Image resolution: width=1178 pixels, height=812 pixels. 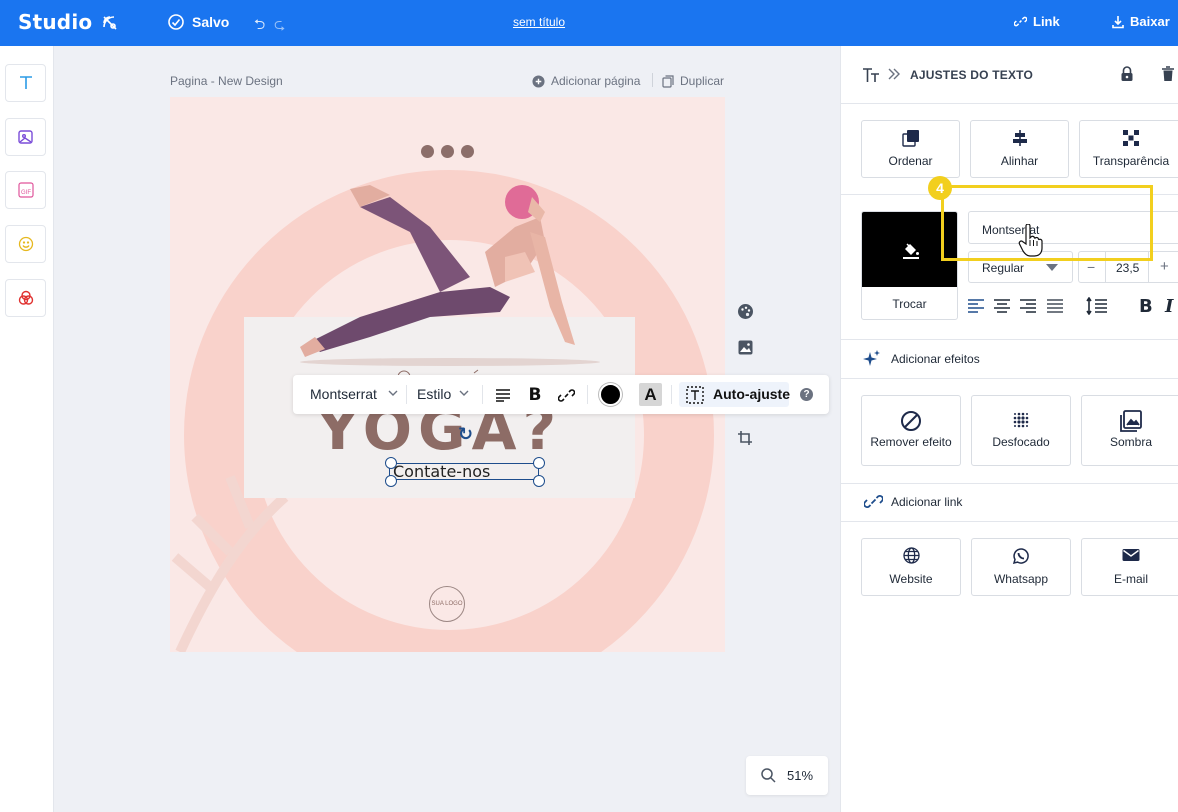 I want to click on download-button: Baixar, so click(x=1140, y=21).